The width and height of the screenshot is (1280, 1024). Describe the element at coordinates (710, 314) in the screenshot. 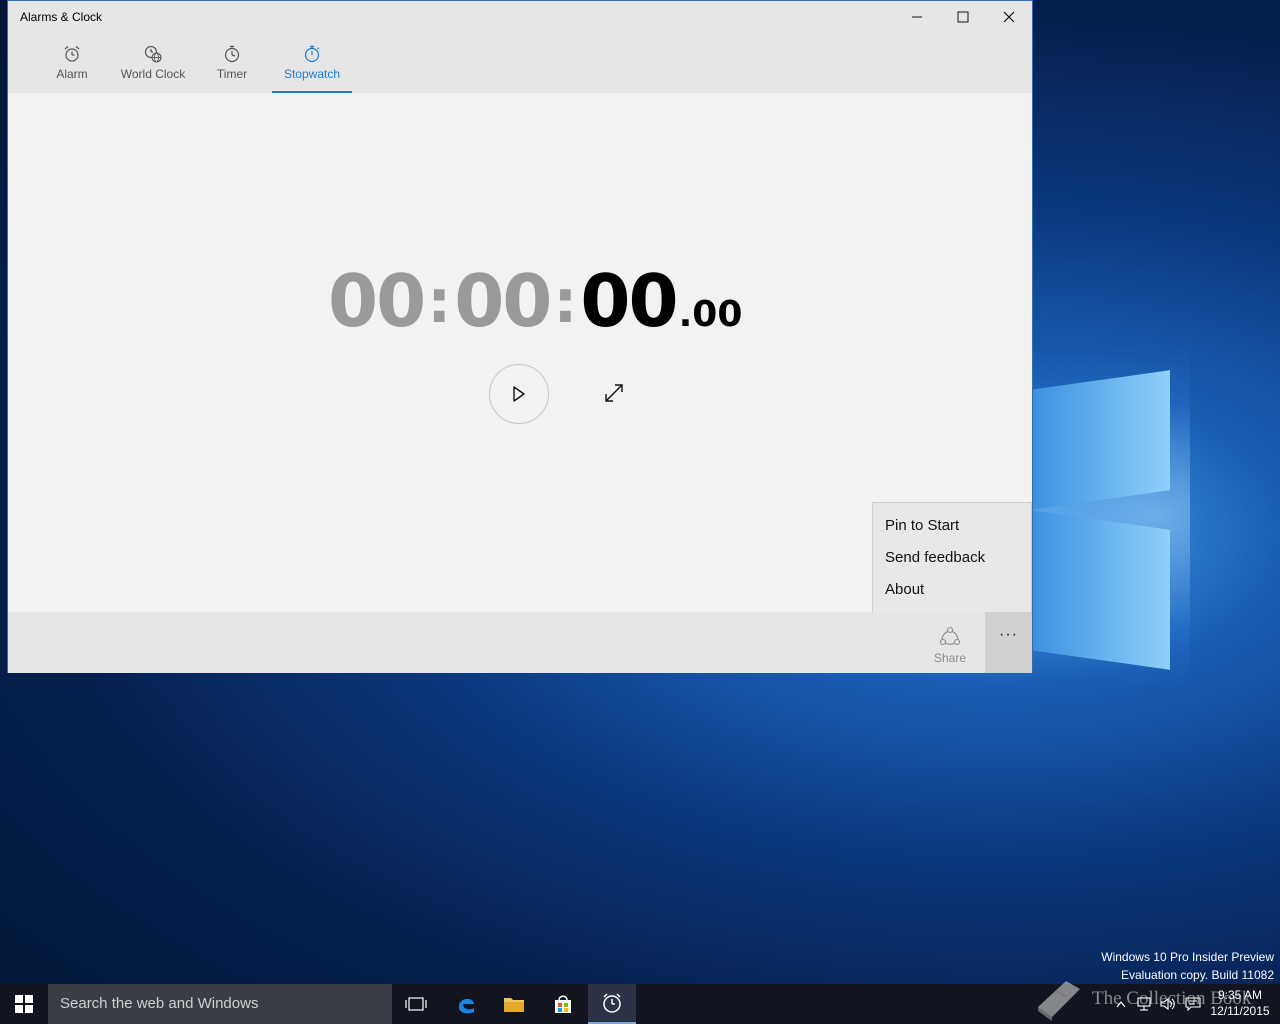

I see `fraction-value: .00` at that location.